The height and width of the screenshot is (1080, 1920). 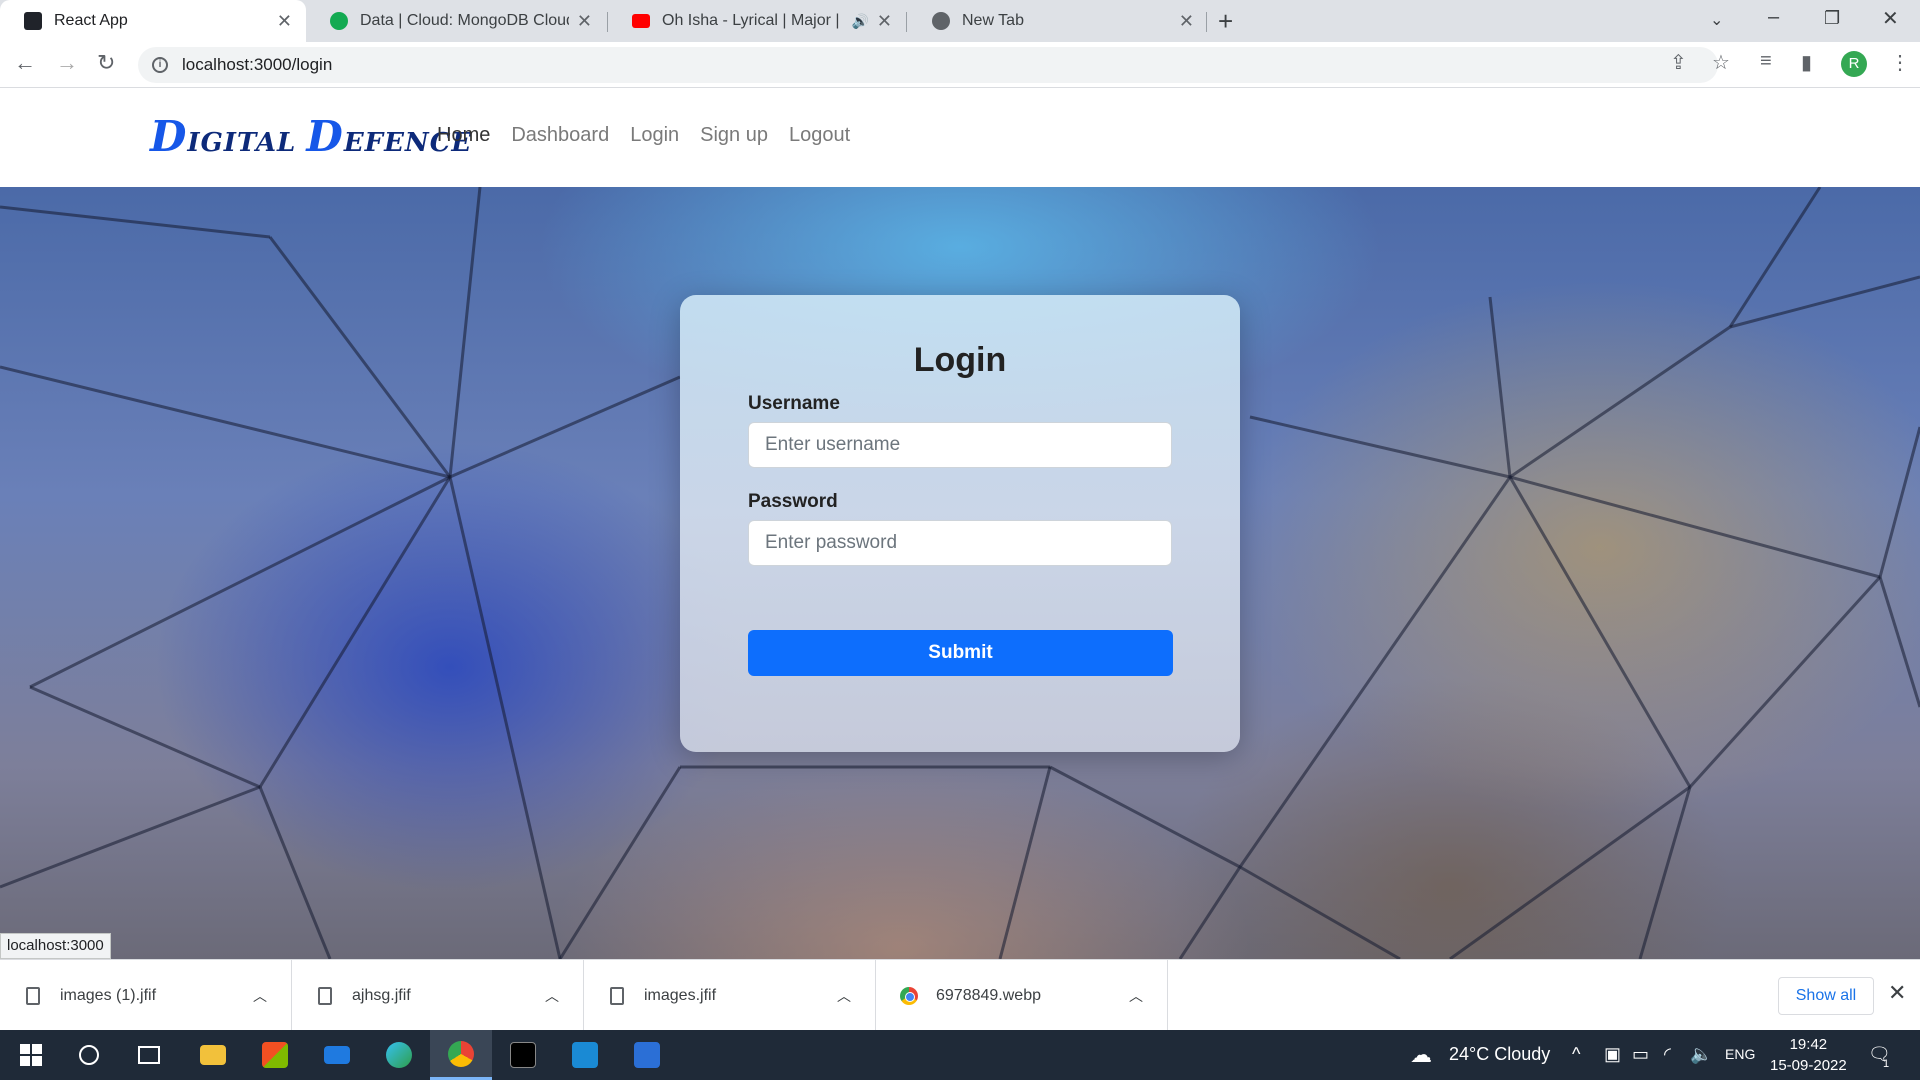 What do you see at coordinates (1612, 1054) in the screenshot?
I see `meet-now-icon: ▣` at bounding box center [1612, 1054].